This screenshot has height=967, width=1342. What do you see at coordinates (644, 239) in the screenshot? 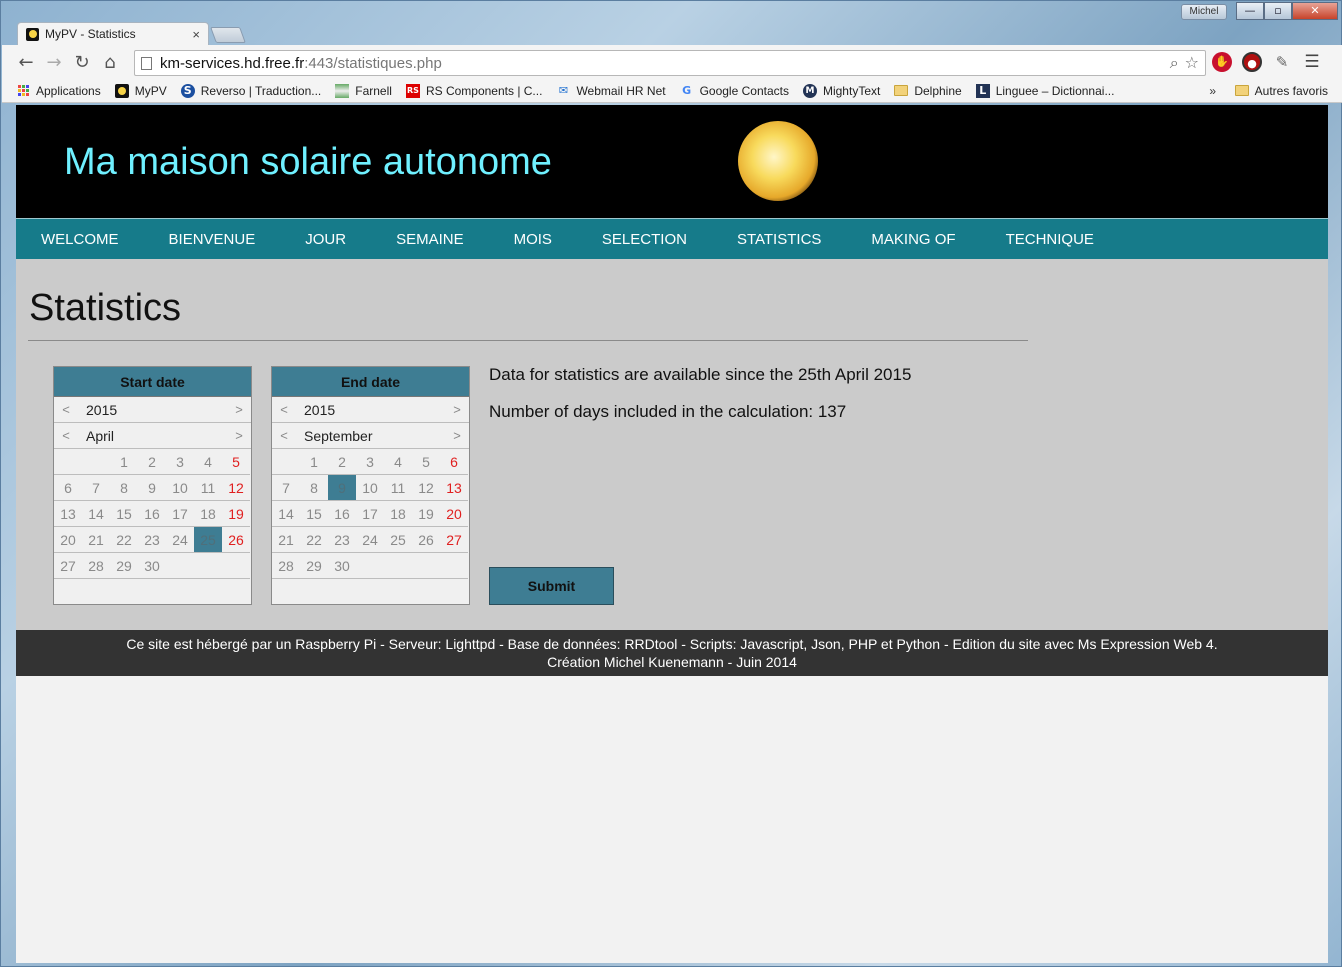
I see `nav-item-selection: SELECTION` at bounding box center [644, 239].